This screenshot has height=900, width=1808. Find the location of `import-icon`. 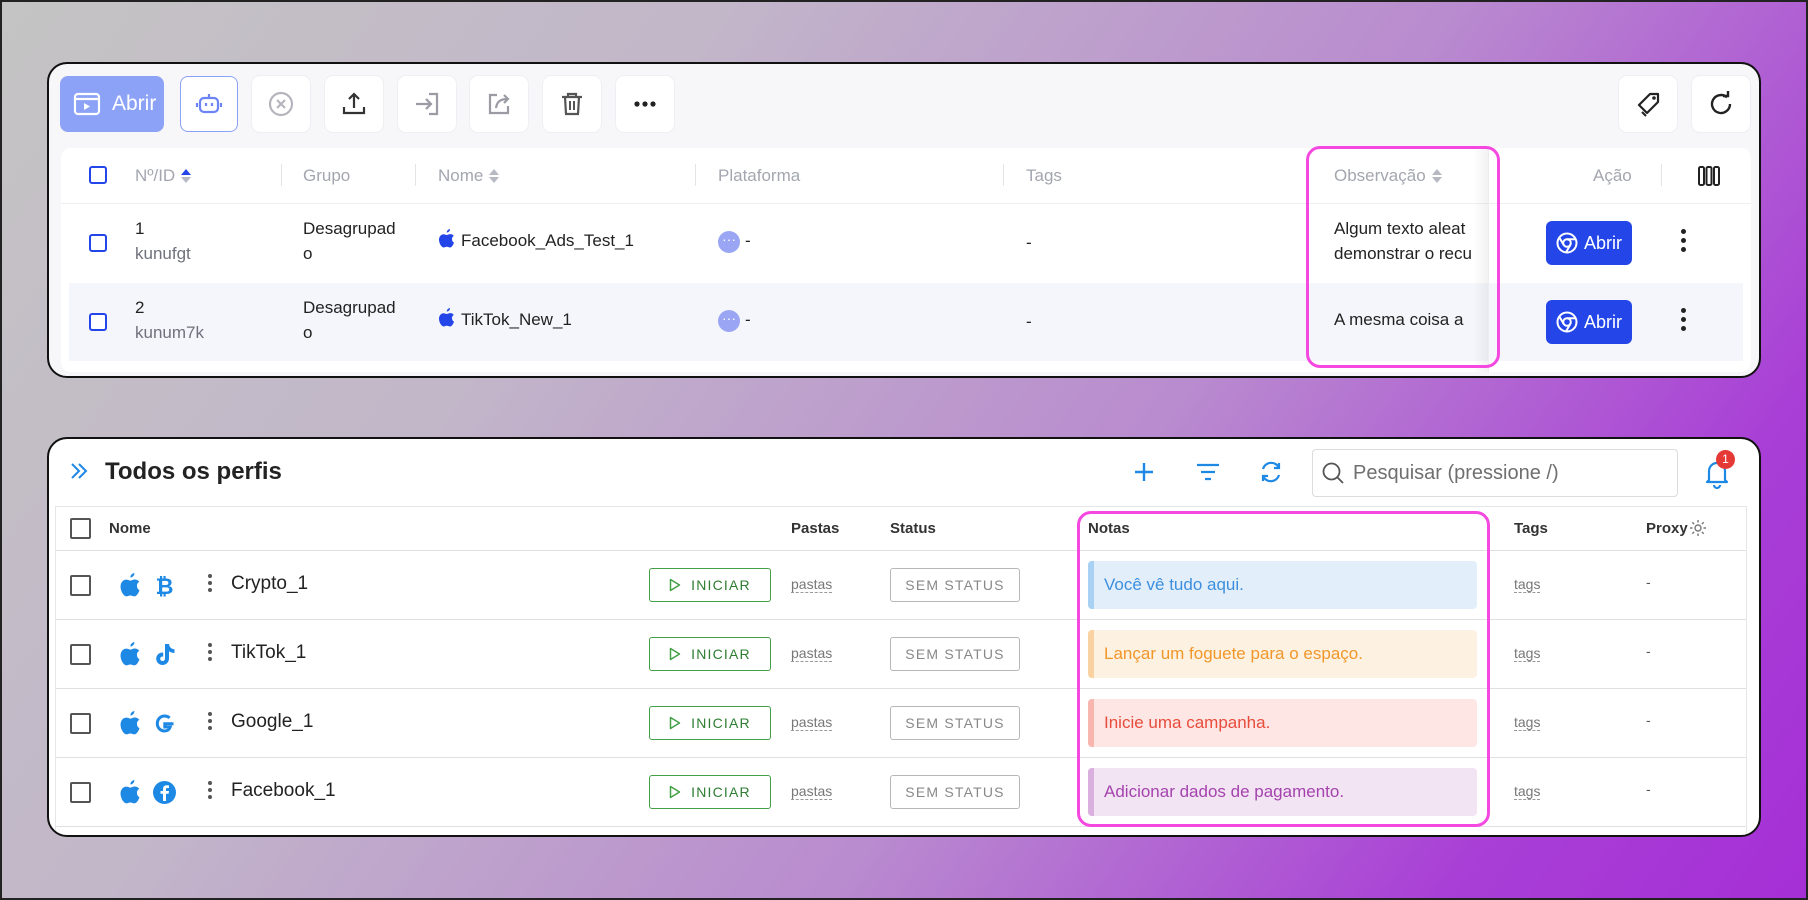

import-icon is located at coordinates (427, 104).